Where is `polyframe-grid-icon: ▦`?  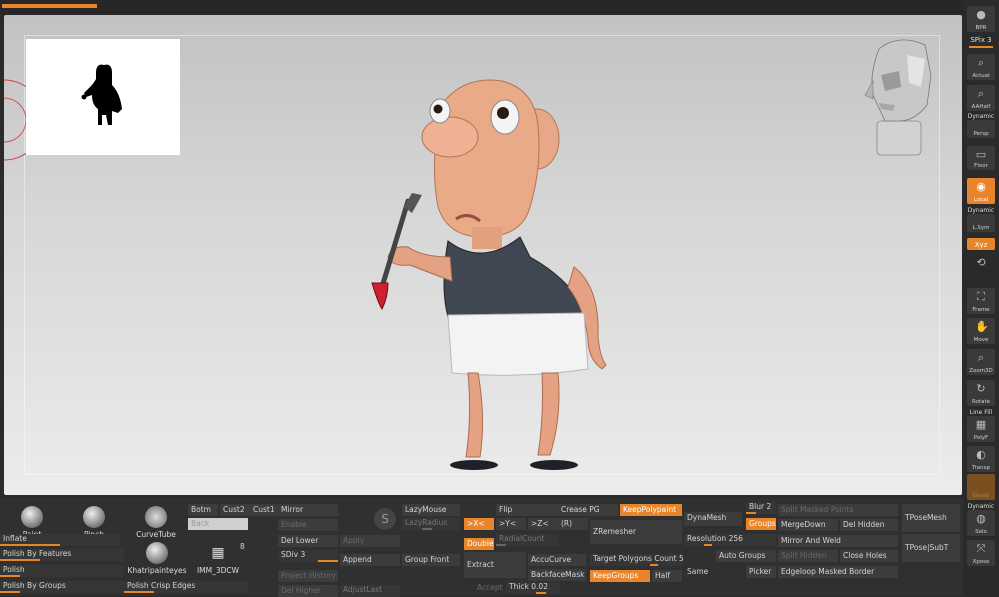 polyframe-grid-icon: ▦ is located at coordinates (981, 424).